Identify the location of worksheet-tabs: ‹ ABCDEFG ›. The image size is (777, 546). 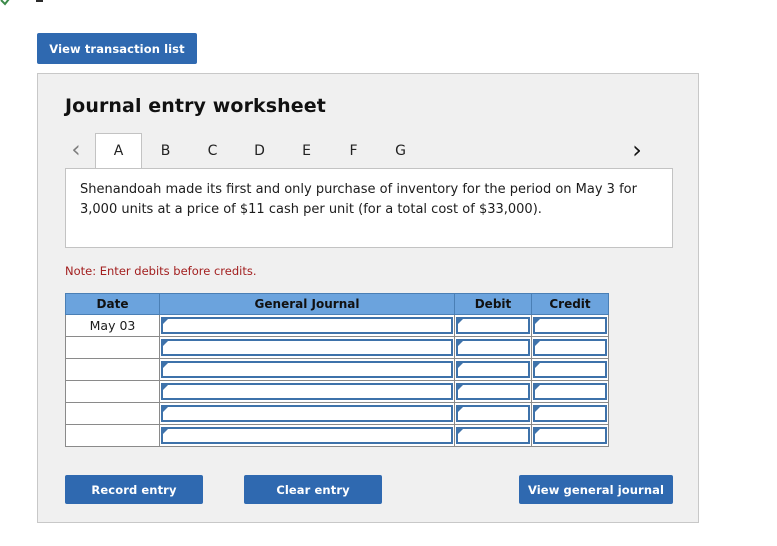
(369, 151).